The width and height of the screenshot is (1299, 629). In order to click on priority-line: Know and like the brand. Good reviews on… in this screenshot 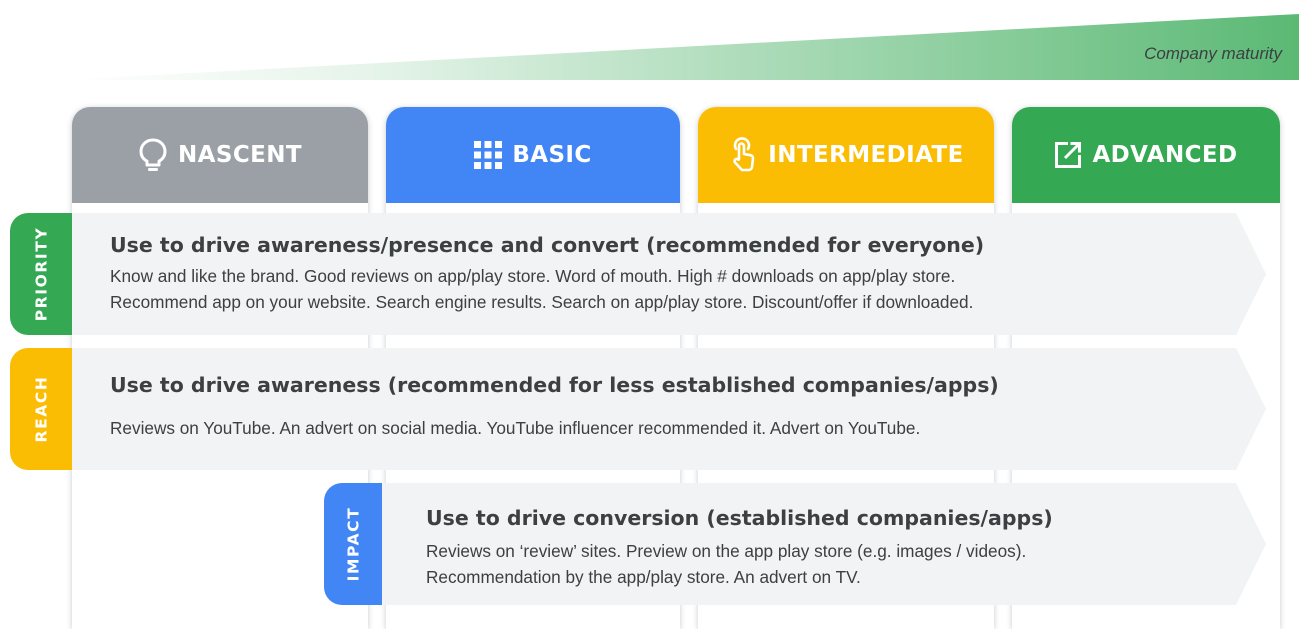, I will do `click(533, 276)`.